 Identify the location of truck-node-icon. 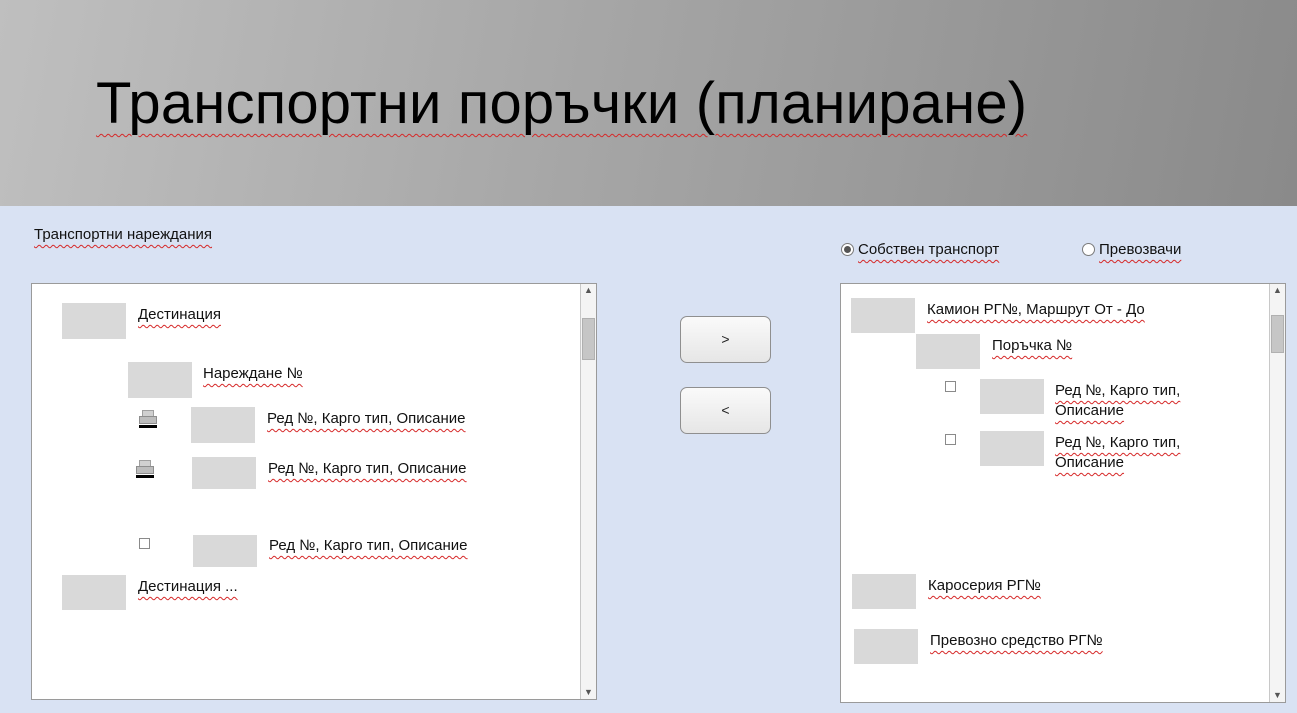
(883, 315).